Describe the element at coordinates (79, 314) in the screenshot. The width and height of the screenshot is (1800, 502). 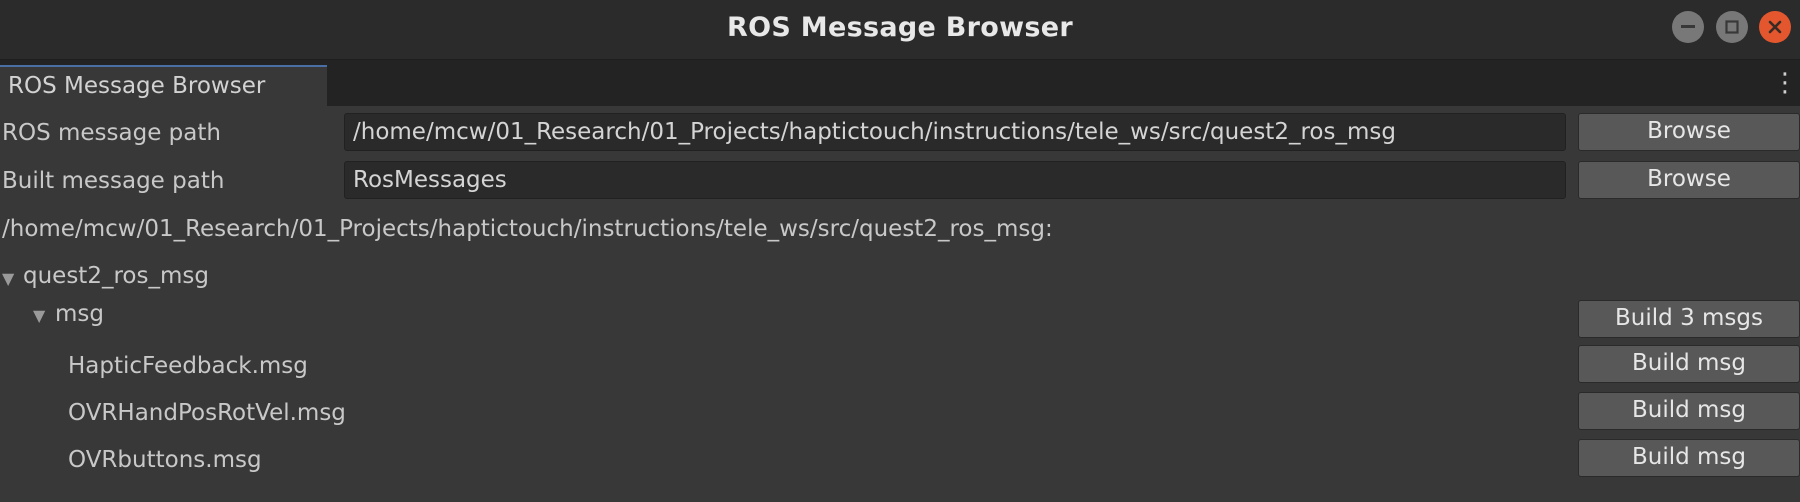
I see `folder-foldout-label: msg` at that location.